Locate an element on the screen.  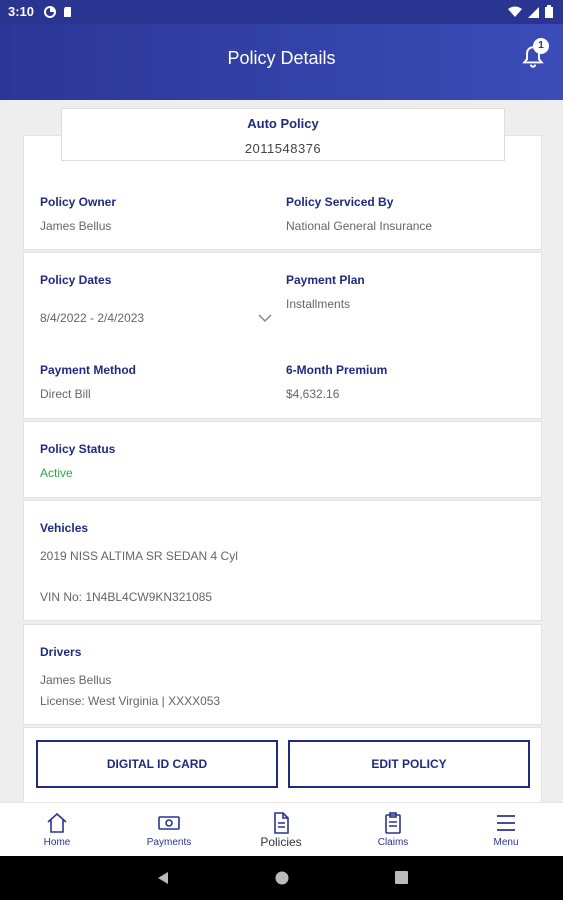
signal-icon is located at coordinates (533, 12).